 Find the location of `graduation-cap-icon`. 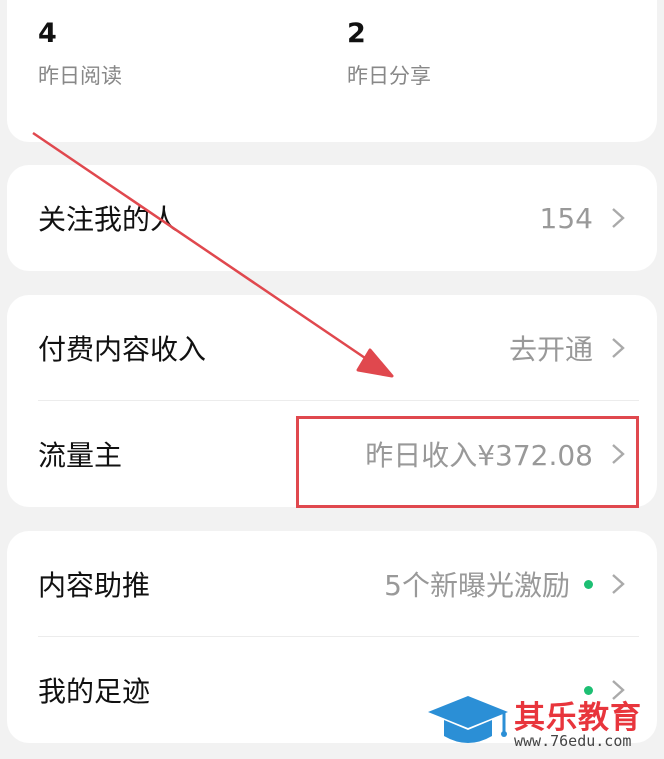

graduation-cap-icon is located at coordinates (468, 719).